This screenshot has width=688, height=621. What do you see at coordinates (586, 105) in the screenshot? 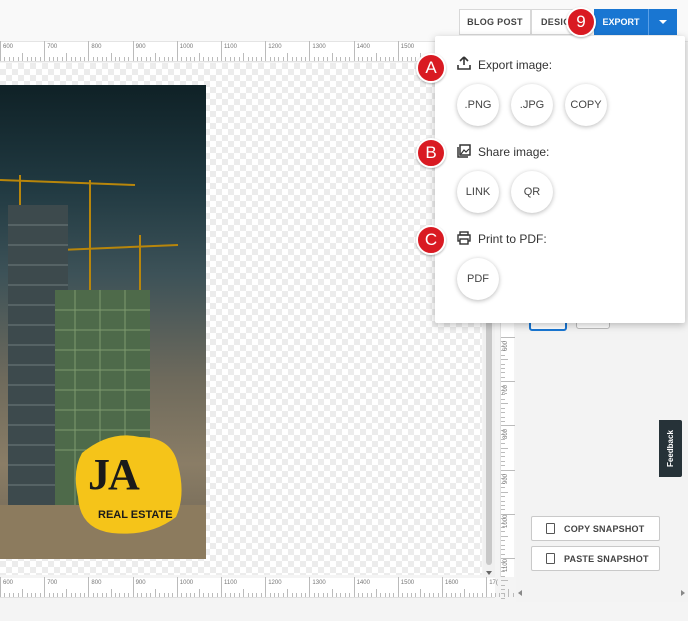
I see `copy-image-button: COPY` at bounding box center [586, 105].